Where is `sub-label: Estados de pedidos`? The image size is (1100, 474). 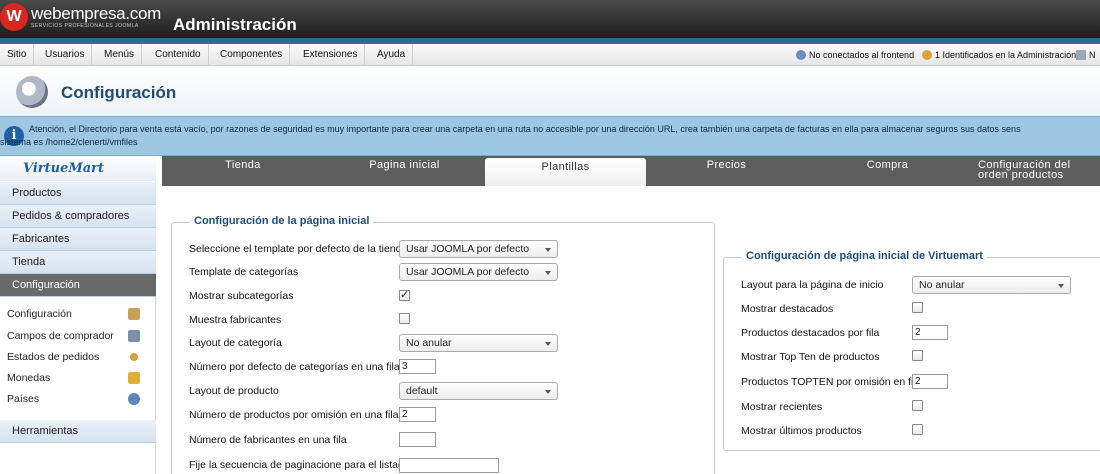 sub-label: Estados de pedidos is located at coordinates (53, 357).